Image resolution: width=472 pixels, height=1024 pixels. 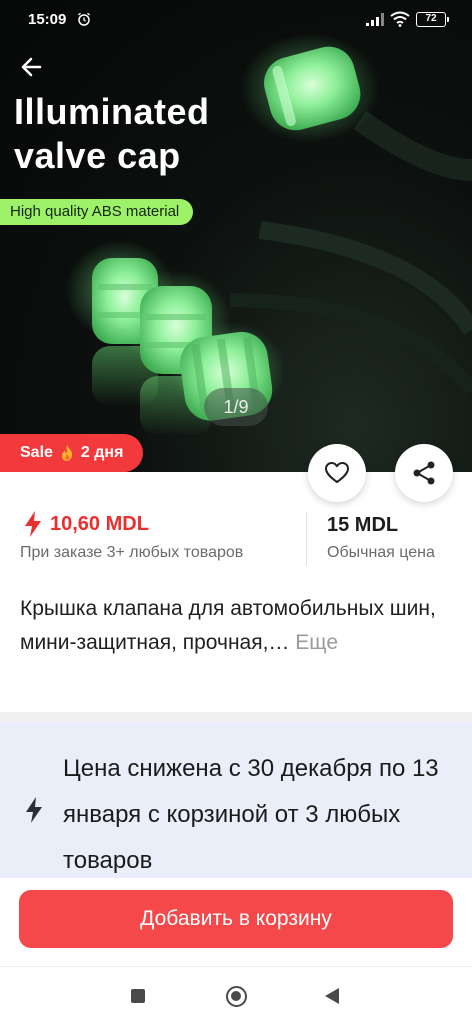 What do you see at coordinates (236, 717) in the screenshot?
I see `section-divider` at bounding box center [236, 717].